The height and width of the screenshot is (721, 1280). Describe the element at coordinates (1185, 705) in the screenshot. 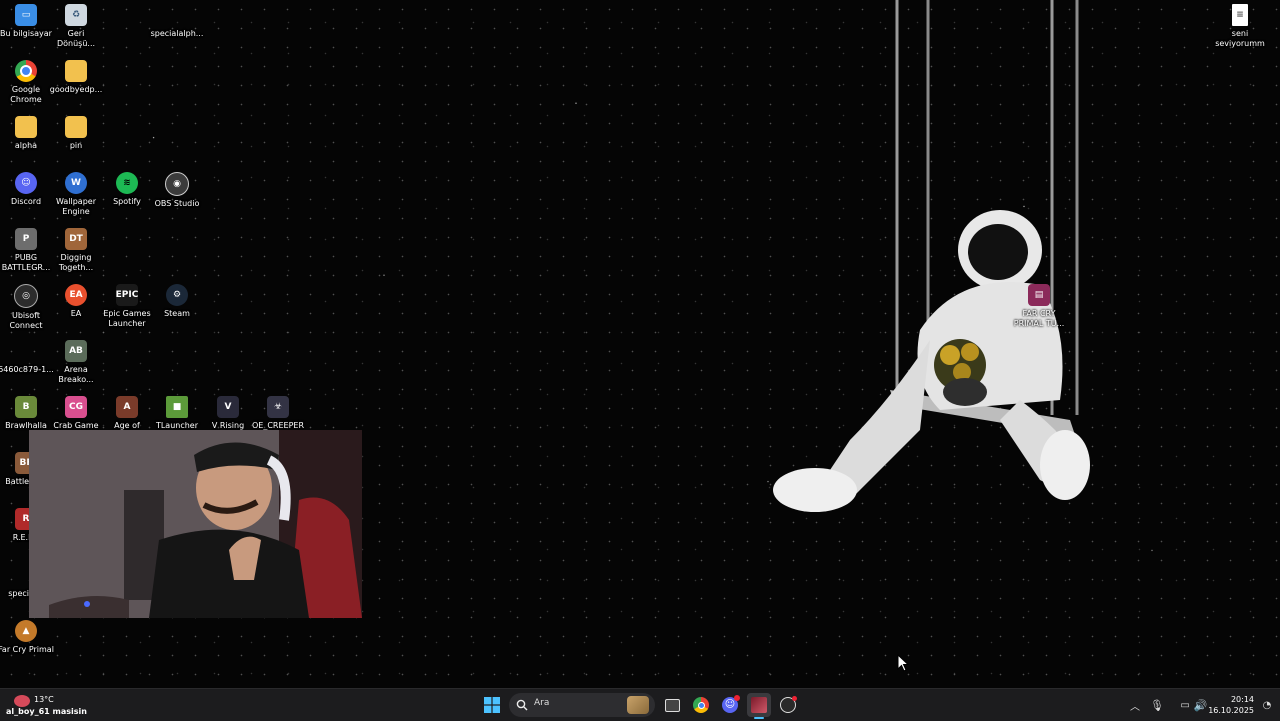

I see `network-icon: ▭` at that location.